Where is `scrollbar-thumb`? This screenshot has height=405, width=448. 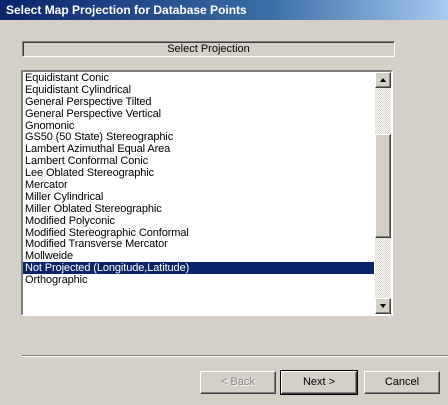
scrollbar-thumb is located at coordinates (383, 186).